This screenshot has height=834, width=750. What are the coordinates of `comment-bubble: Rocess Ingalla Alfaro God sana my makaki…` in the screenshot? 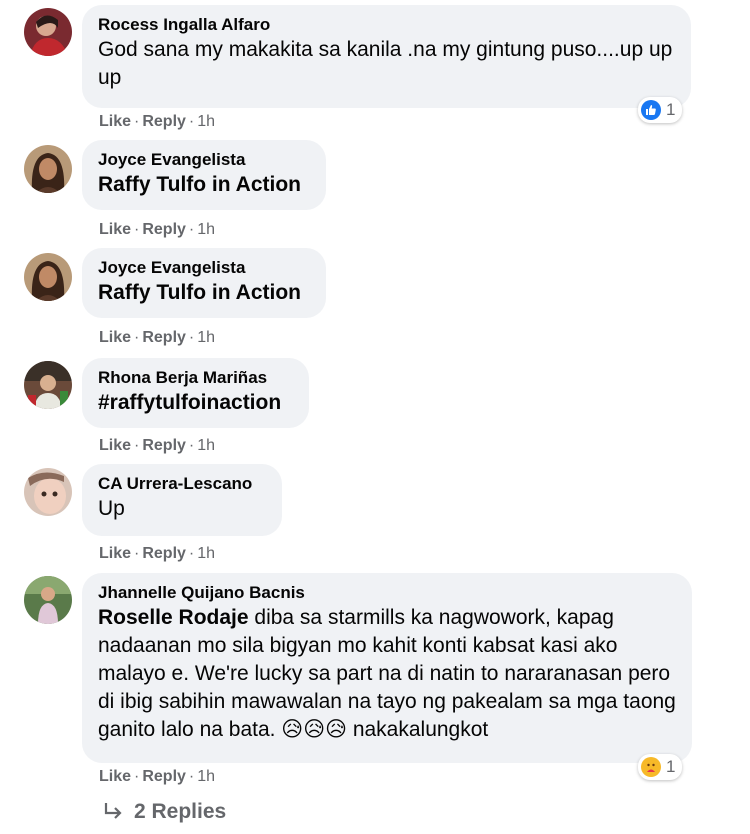 It's located at (386, 56).